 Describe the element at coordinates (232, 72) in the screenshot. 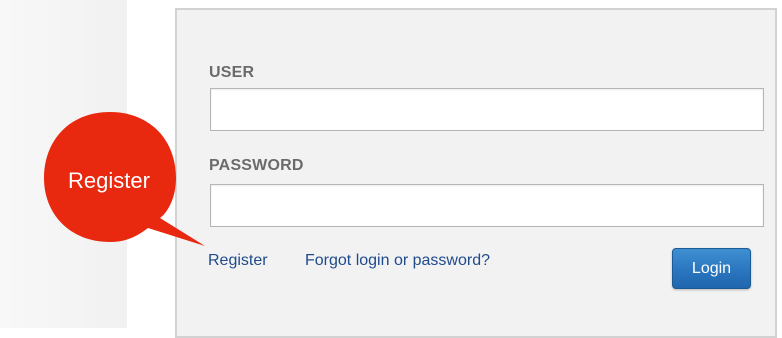

I see `user-label: USER` at that location.